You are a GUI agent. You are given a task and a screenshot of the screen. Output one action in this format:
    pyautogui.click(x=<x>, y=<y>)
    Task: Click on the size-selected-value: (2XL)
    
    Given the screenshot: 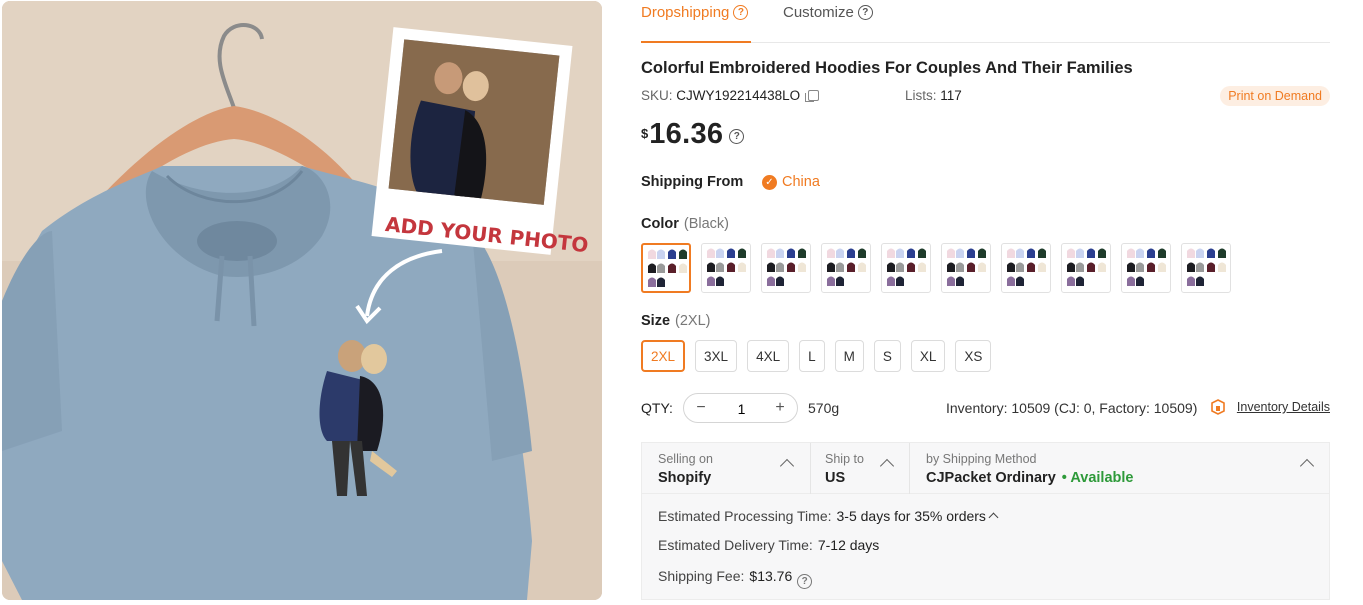 What is the action you would take?
    pyautogui.click(x=693, y=321)
    